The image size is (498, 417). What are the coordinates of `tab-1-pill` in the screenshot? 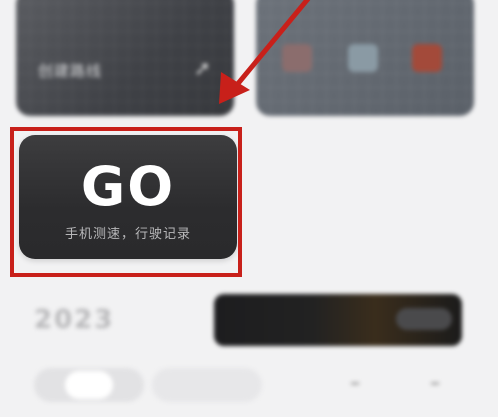 It's located at (89, 385).